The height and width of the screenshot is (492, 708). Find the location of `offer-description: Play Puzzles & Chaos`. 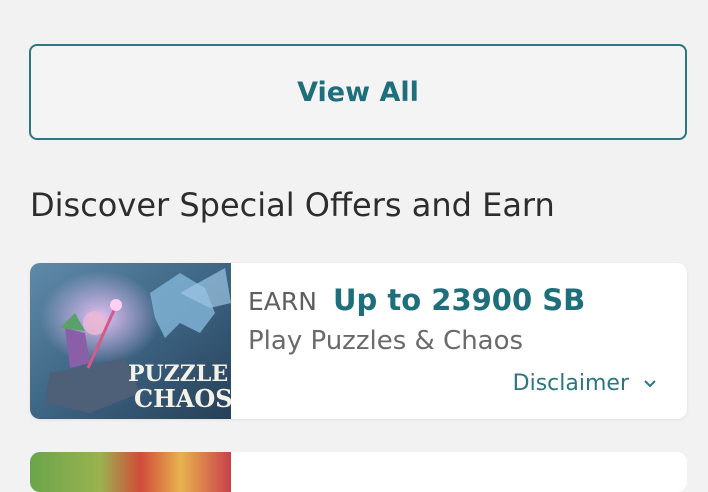

offer-description: Play Puzzles & Chaos is located at coordinates (386, 341).